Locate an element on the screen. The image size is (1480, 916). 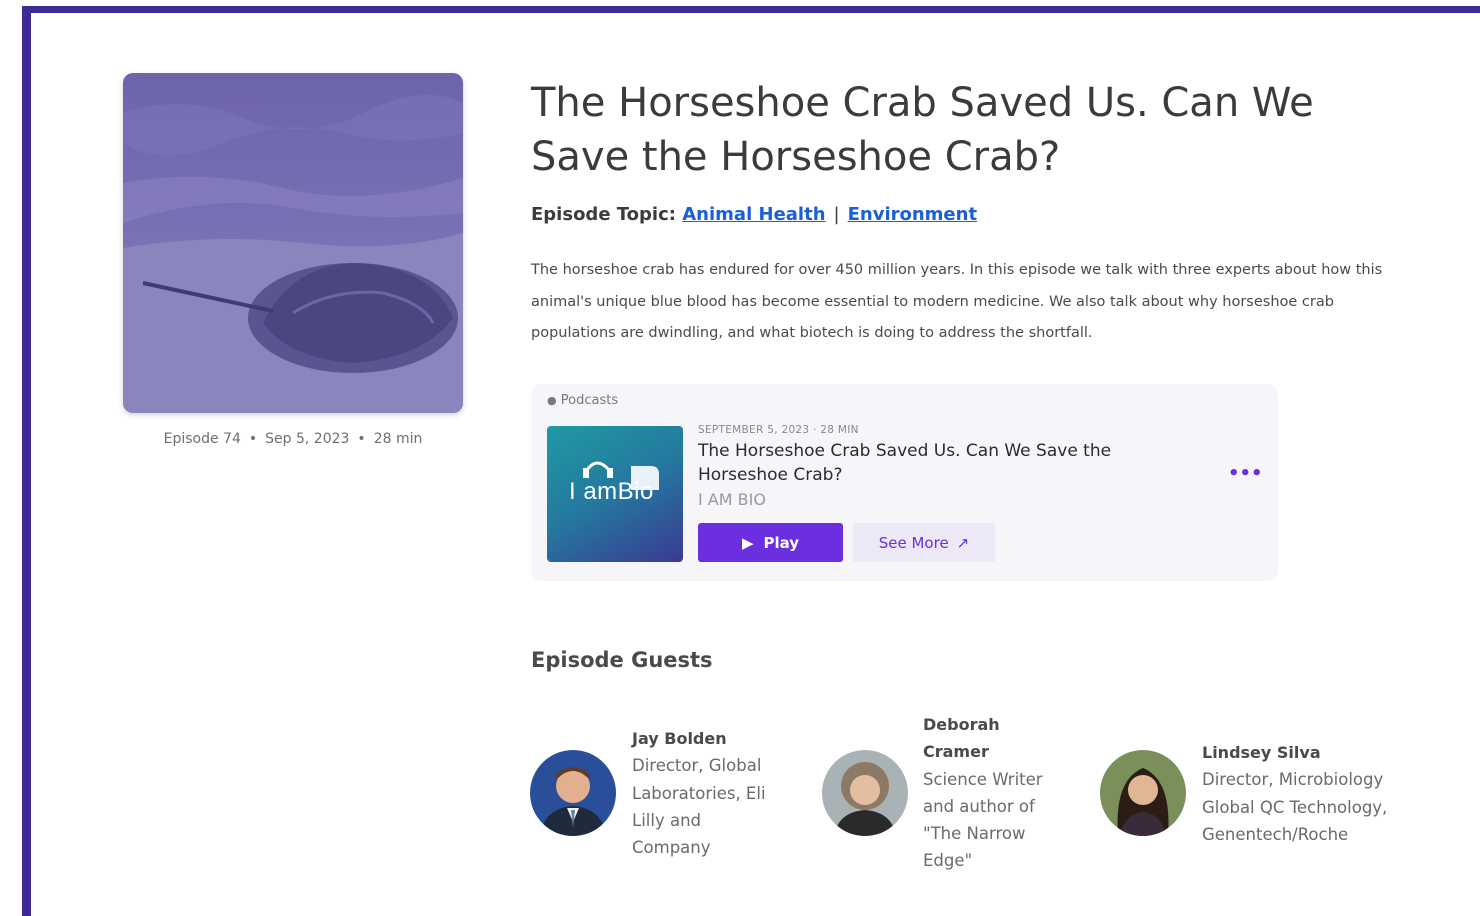
apple-icon: ● is located at coordinates (552, 400).